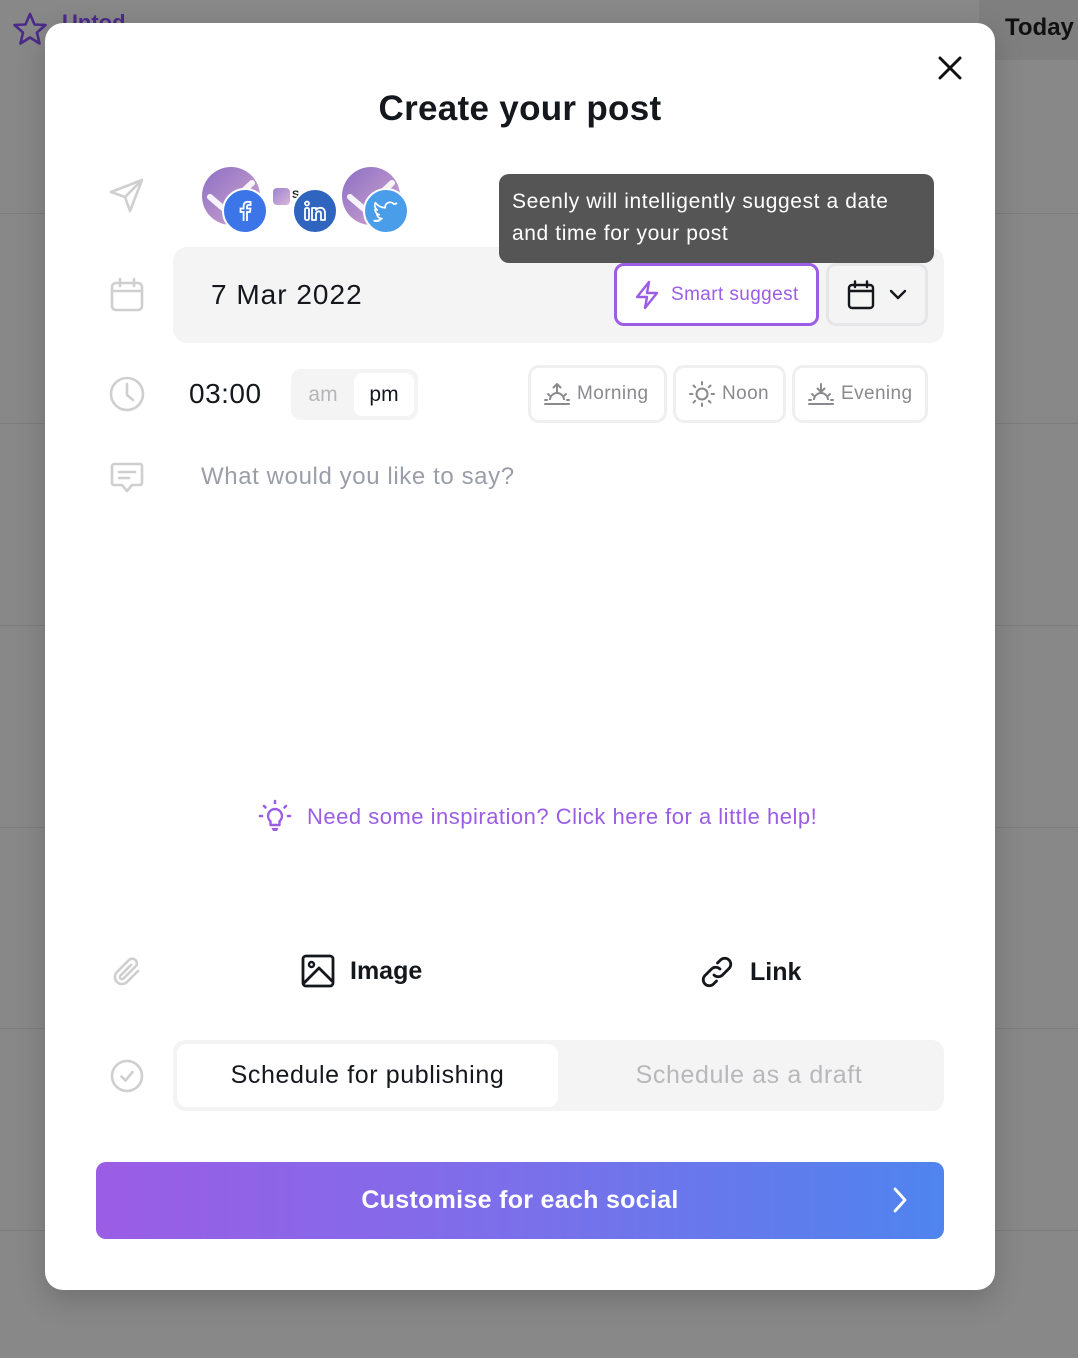 The image size is (1078, 1358). What do you see at coordinates (127, 973) in the screenshot?
I see `paperclip-icon` at bounding box center [127, 973].